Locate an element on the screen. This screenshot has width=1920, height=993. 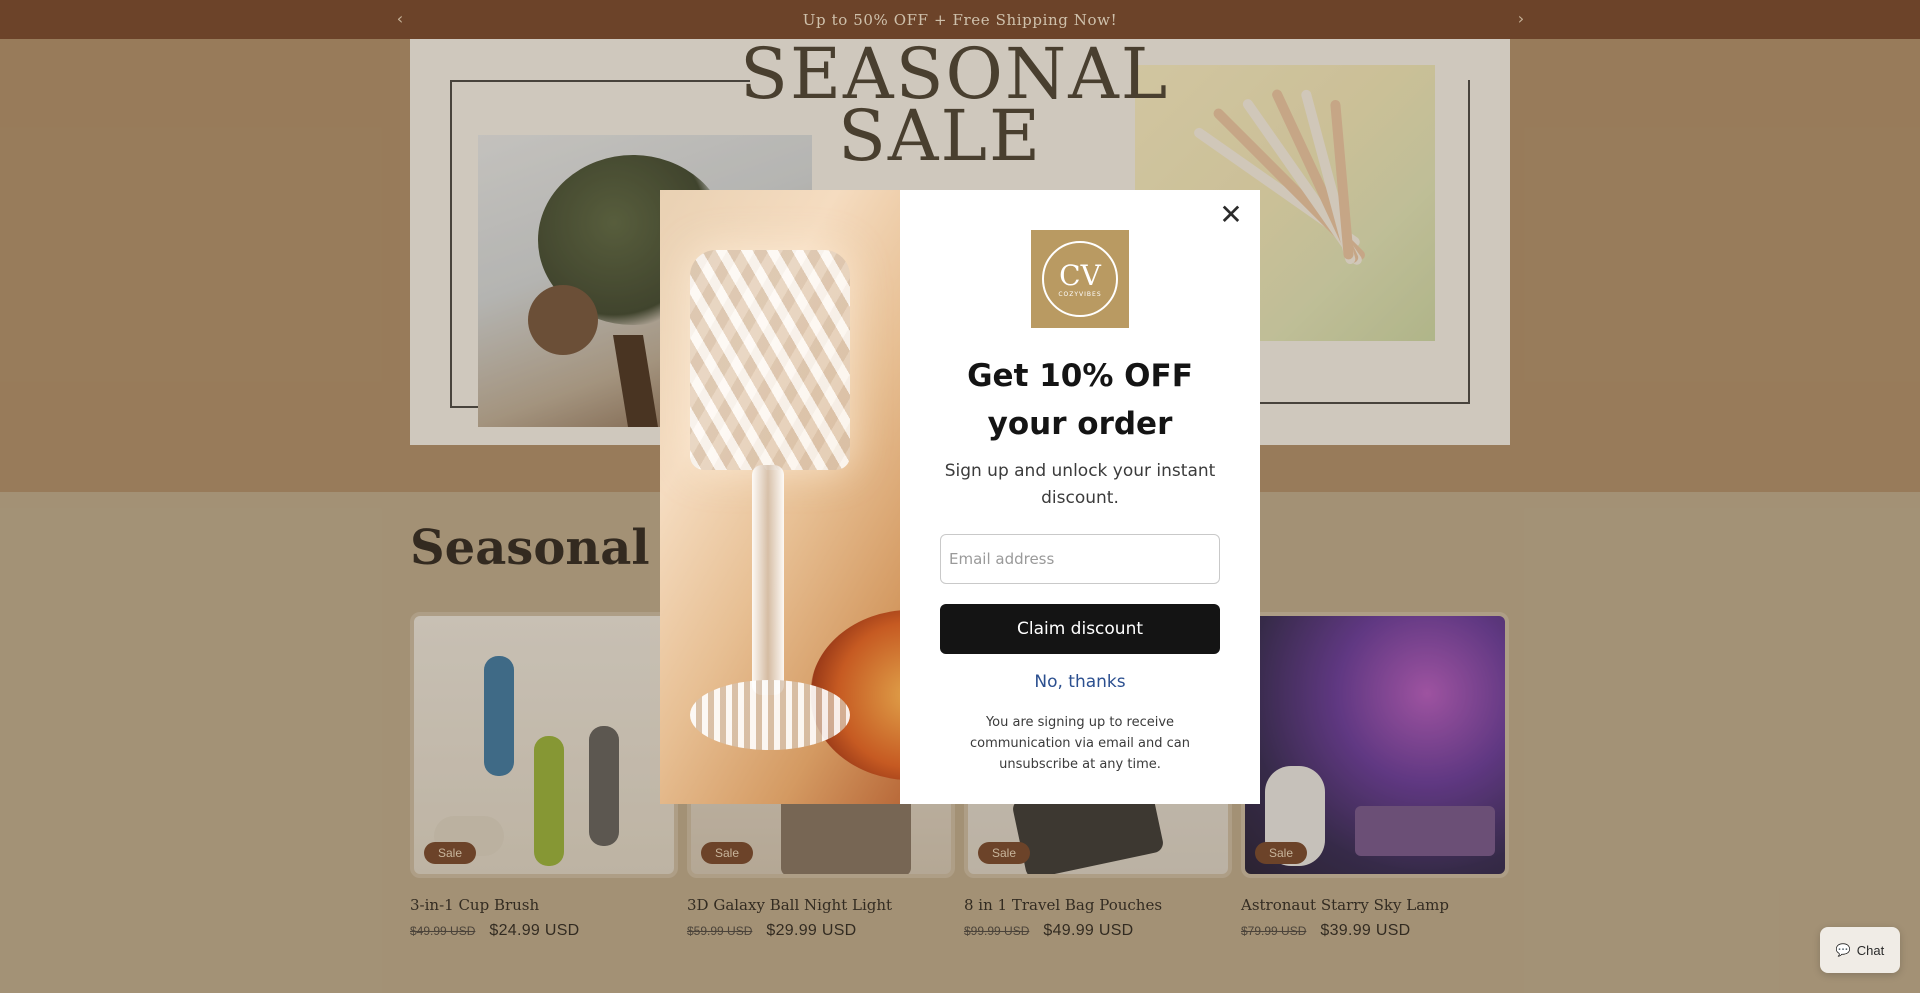
popup-image is located at coordinates (780, 497).